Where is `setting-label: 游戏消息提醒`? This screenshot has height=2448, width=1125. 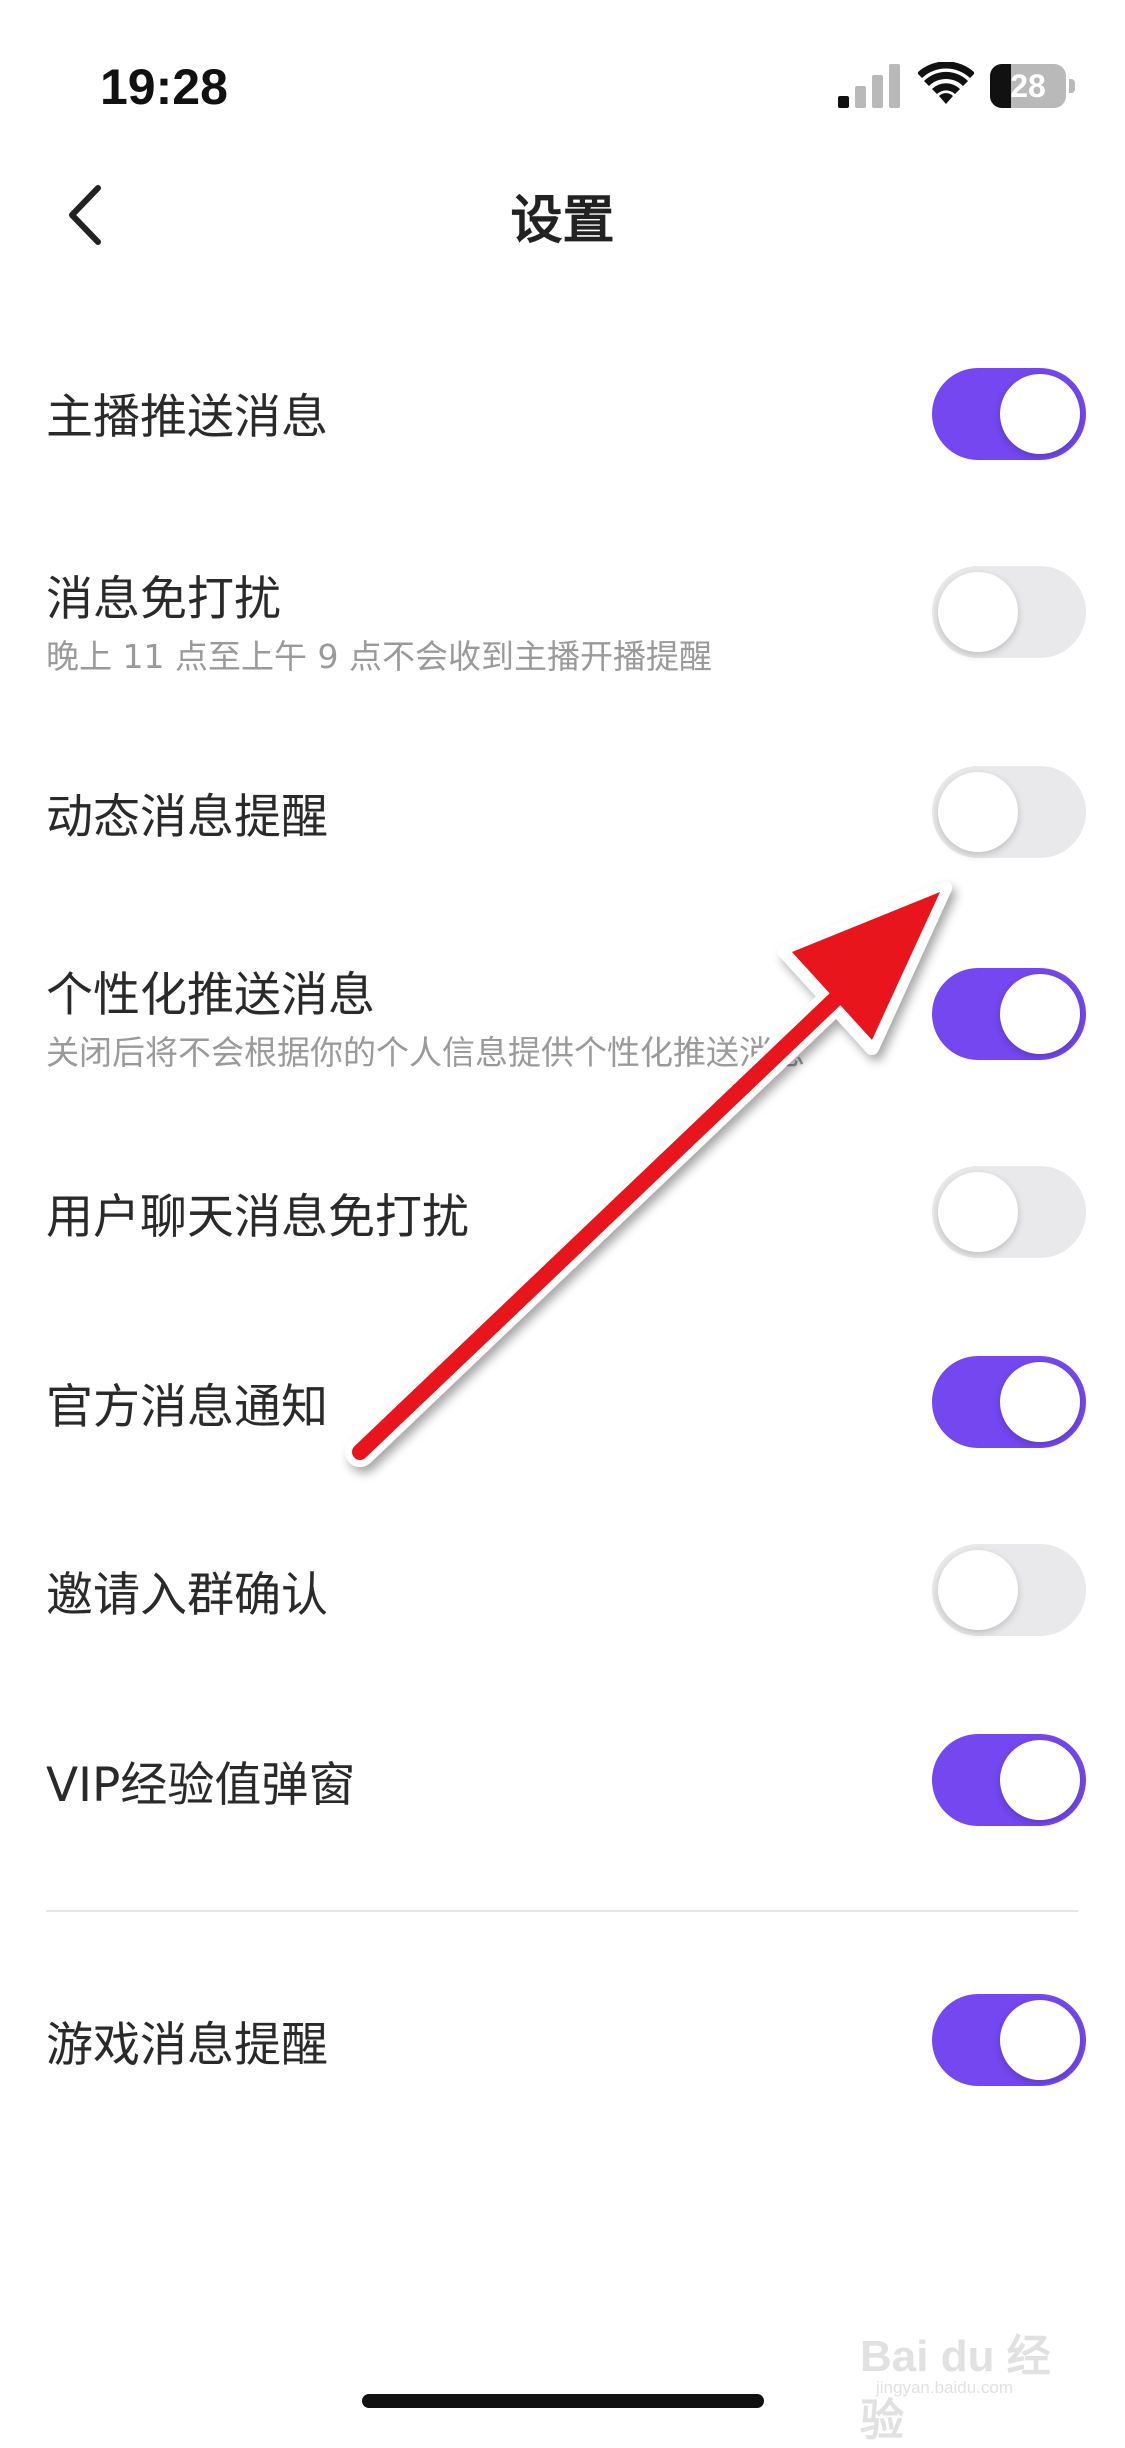
setting-label: 游戏消息提醒 is located at coordinates (187, 2045).